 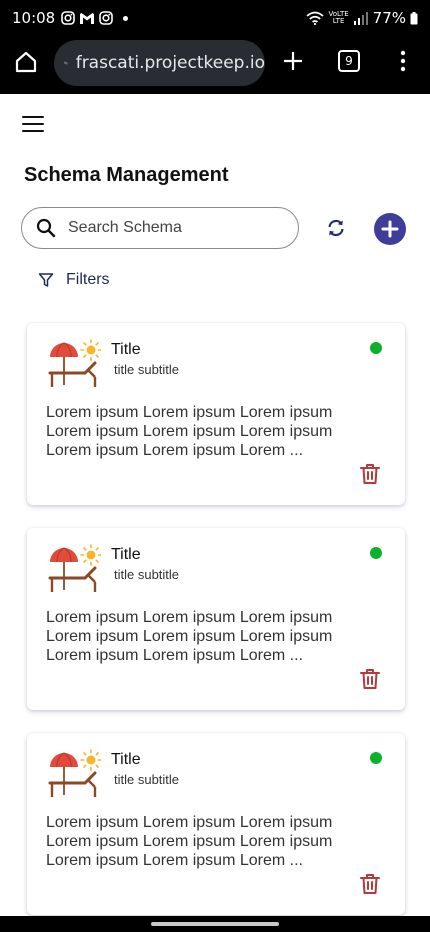 What do you see at coordinates (66, 63) in the screenshot?
I see `site-settings-icon` at bounding box center [66, 63].